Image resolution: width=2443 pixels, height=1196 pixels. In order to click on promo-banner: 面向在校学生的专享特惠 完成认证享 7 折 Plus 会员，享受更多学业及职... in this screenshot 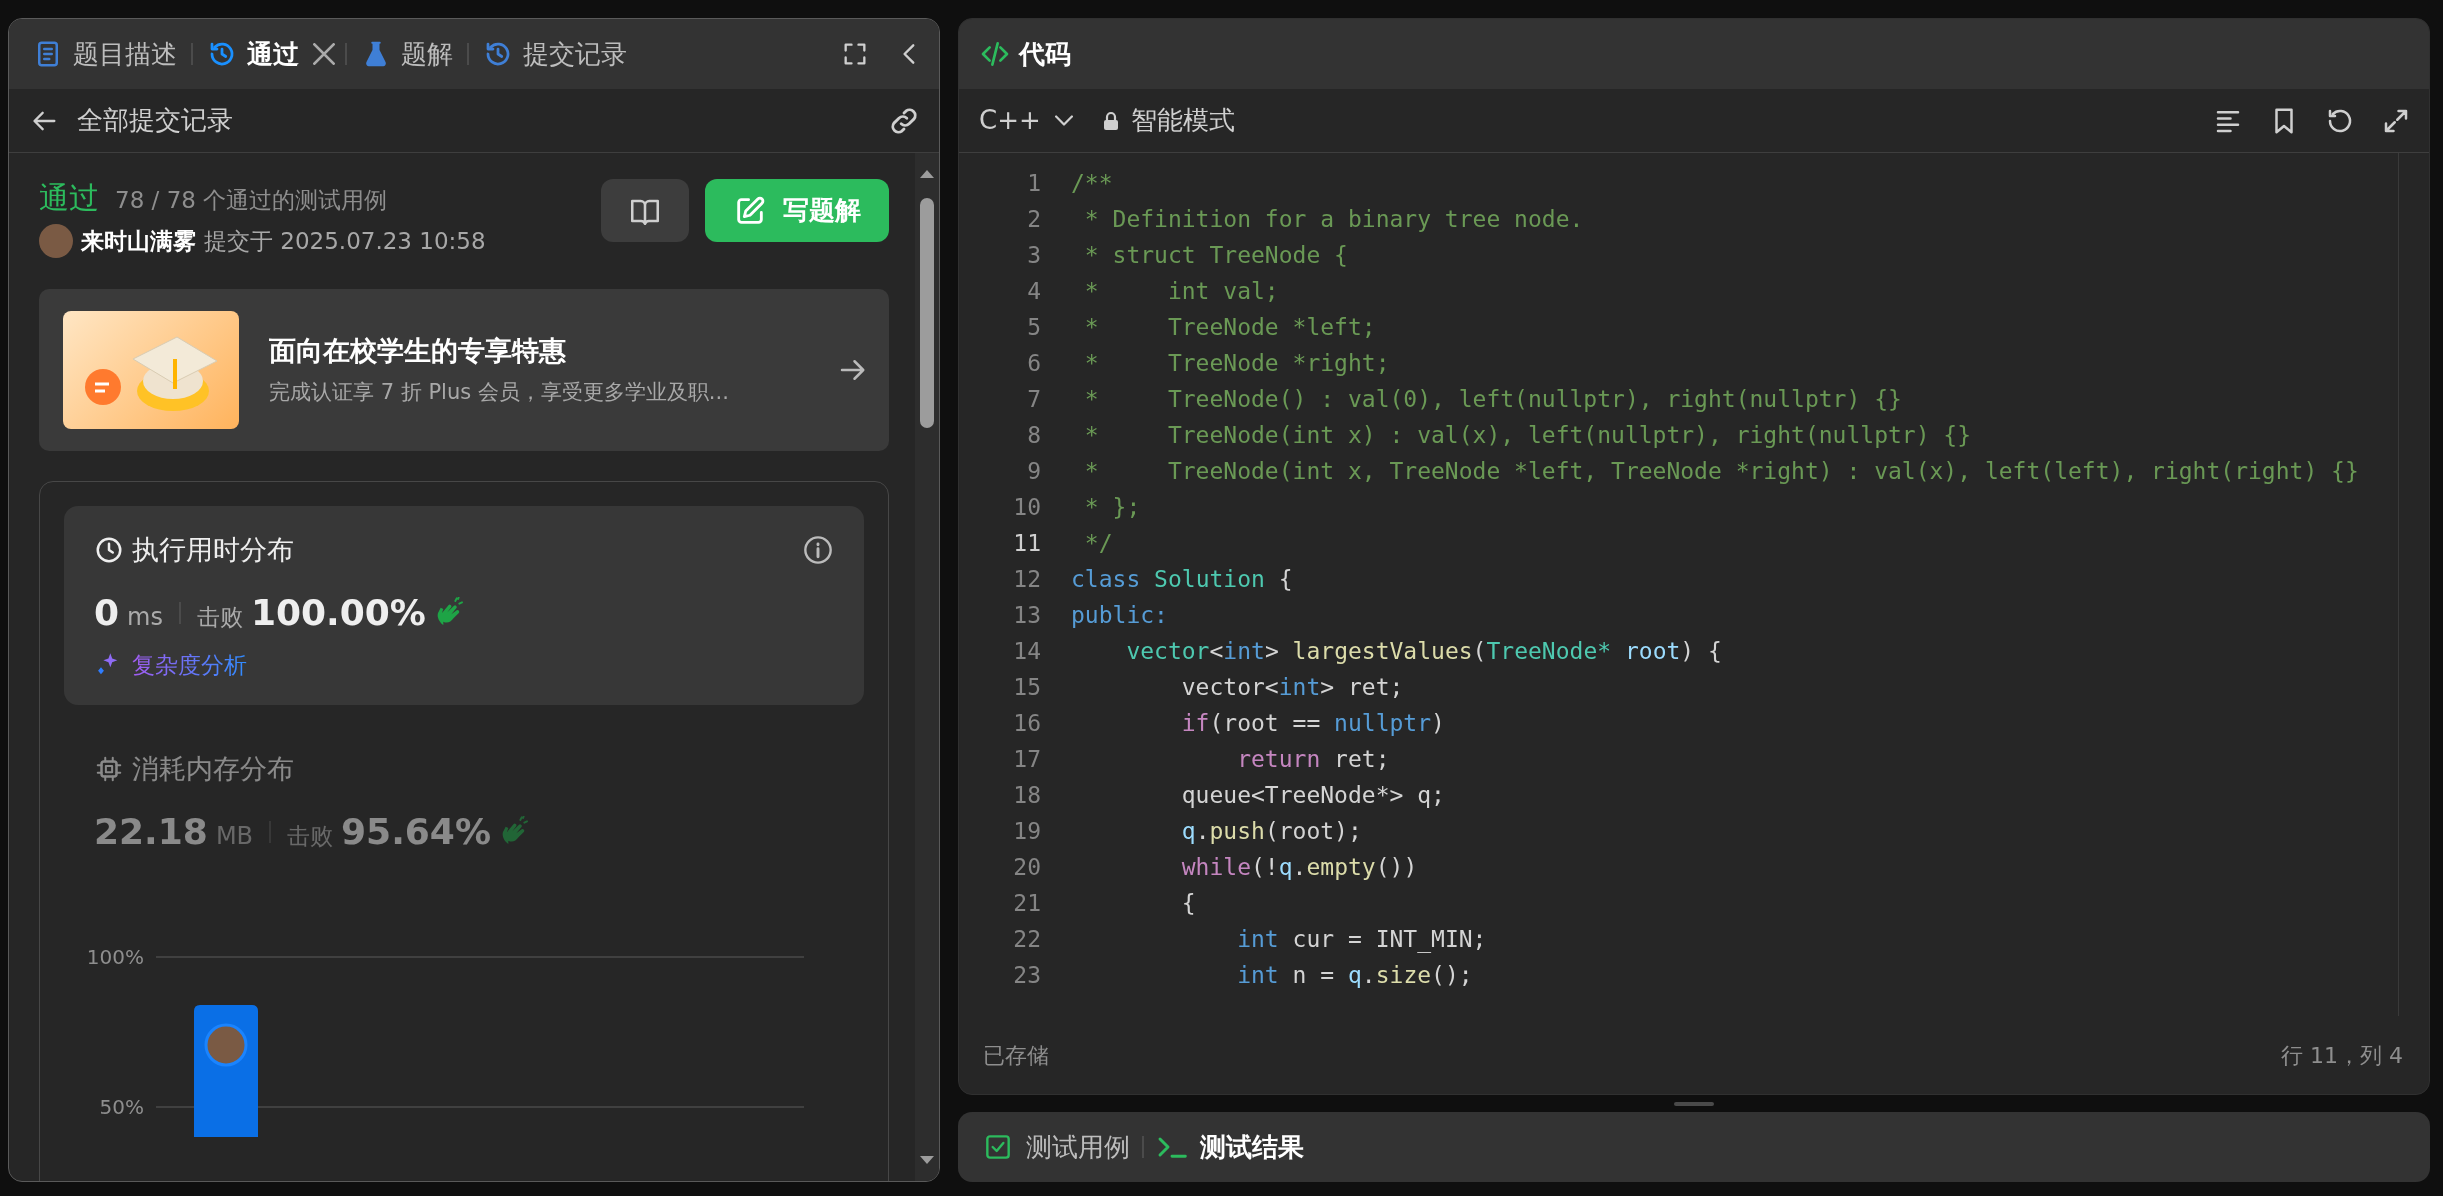, I will do `click(464, 369)`.